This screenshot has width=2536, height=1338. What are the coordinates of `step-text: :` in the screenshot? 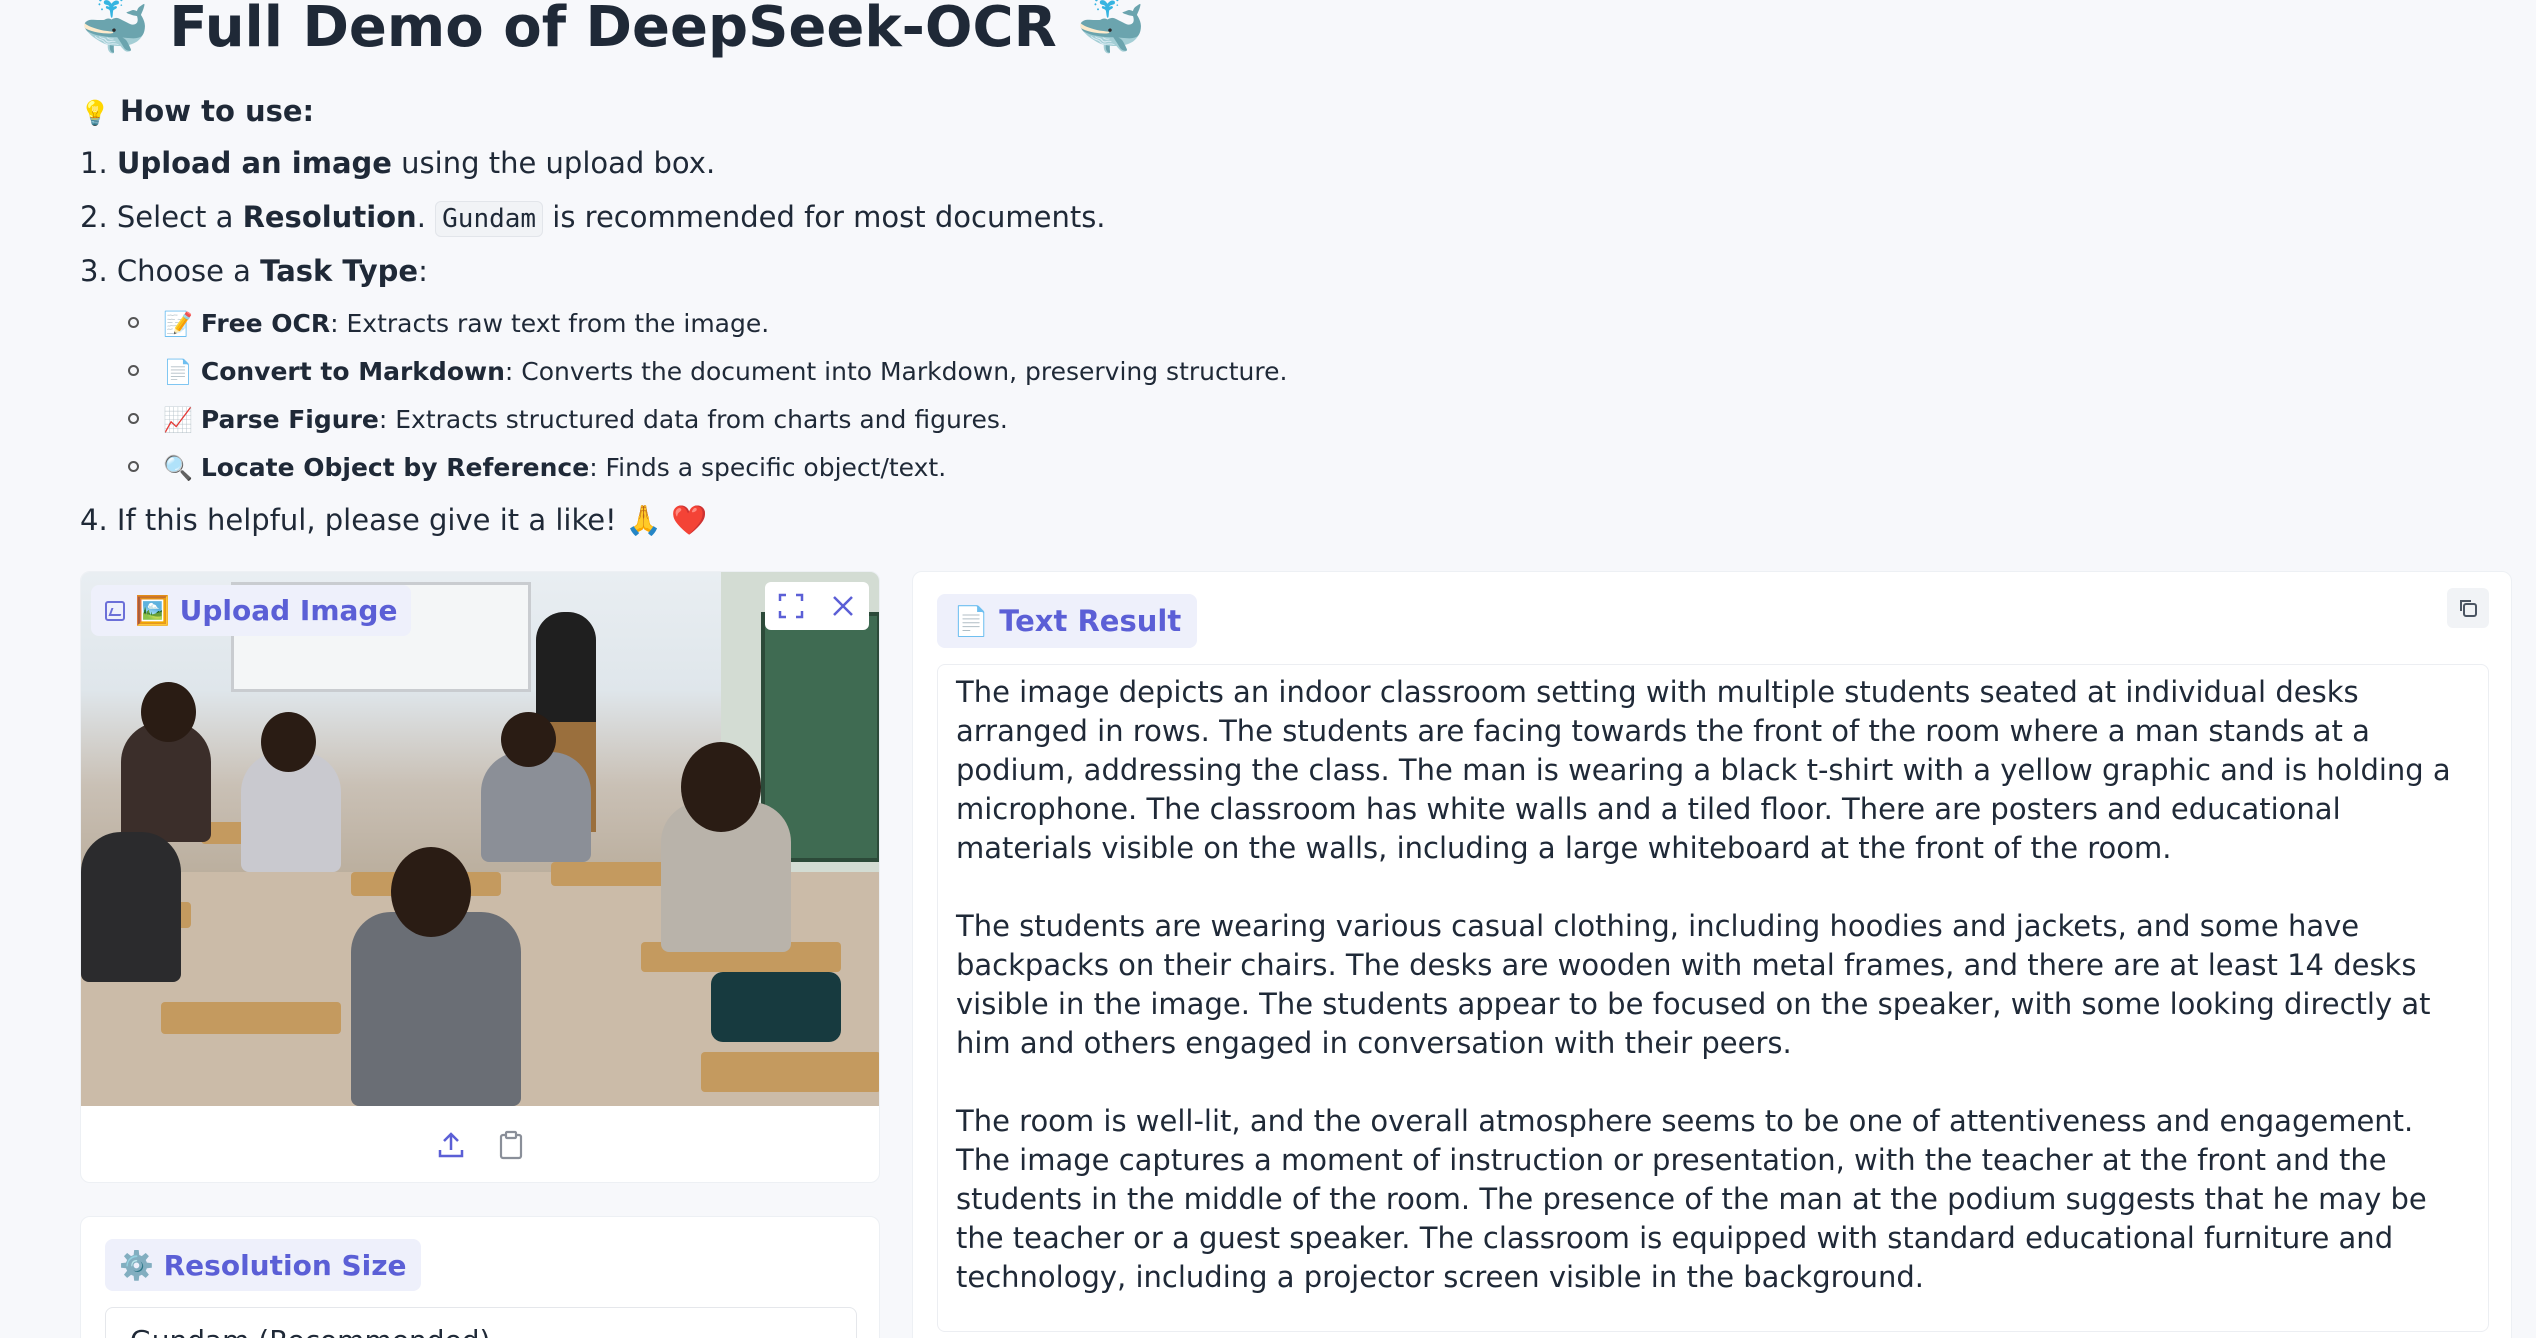 It's located at (423, 271).